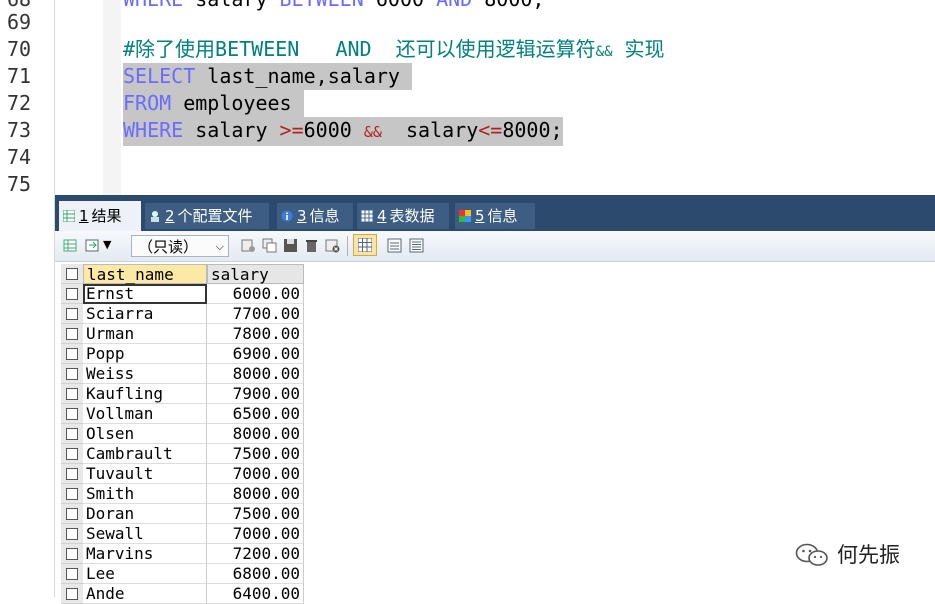 This screenshot has width=935, height=604. Describe the element at coordinates (145, 314) in the screenshot. I see `cell-last-name: Sciarra` at that location.